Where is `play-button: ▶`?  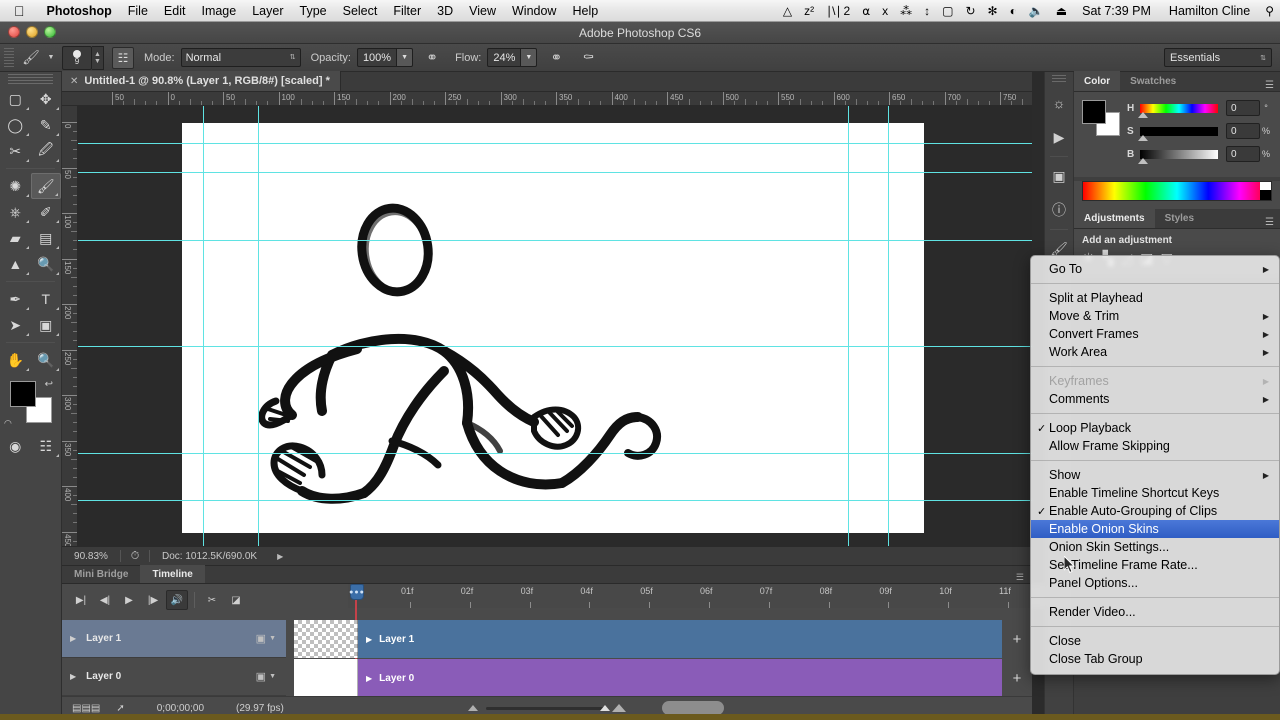 play-button: ▶ is located at coordinates (129, 600).